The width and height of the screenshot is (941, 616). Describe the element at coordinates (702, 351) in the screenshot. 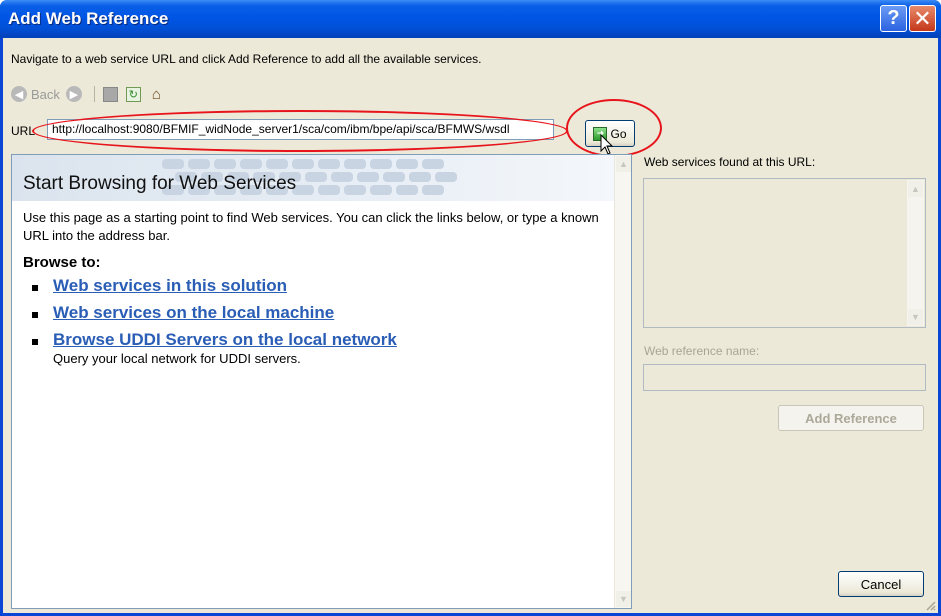

I see `web-reference-name-label: Web reference name:` at that location.